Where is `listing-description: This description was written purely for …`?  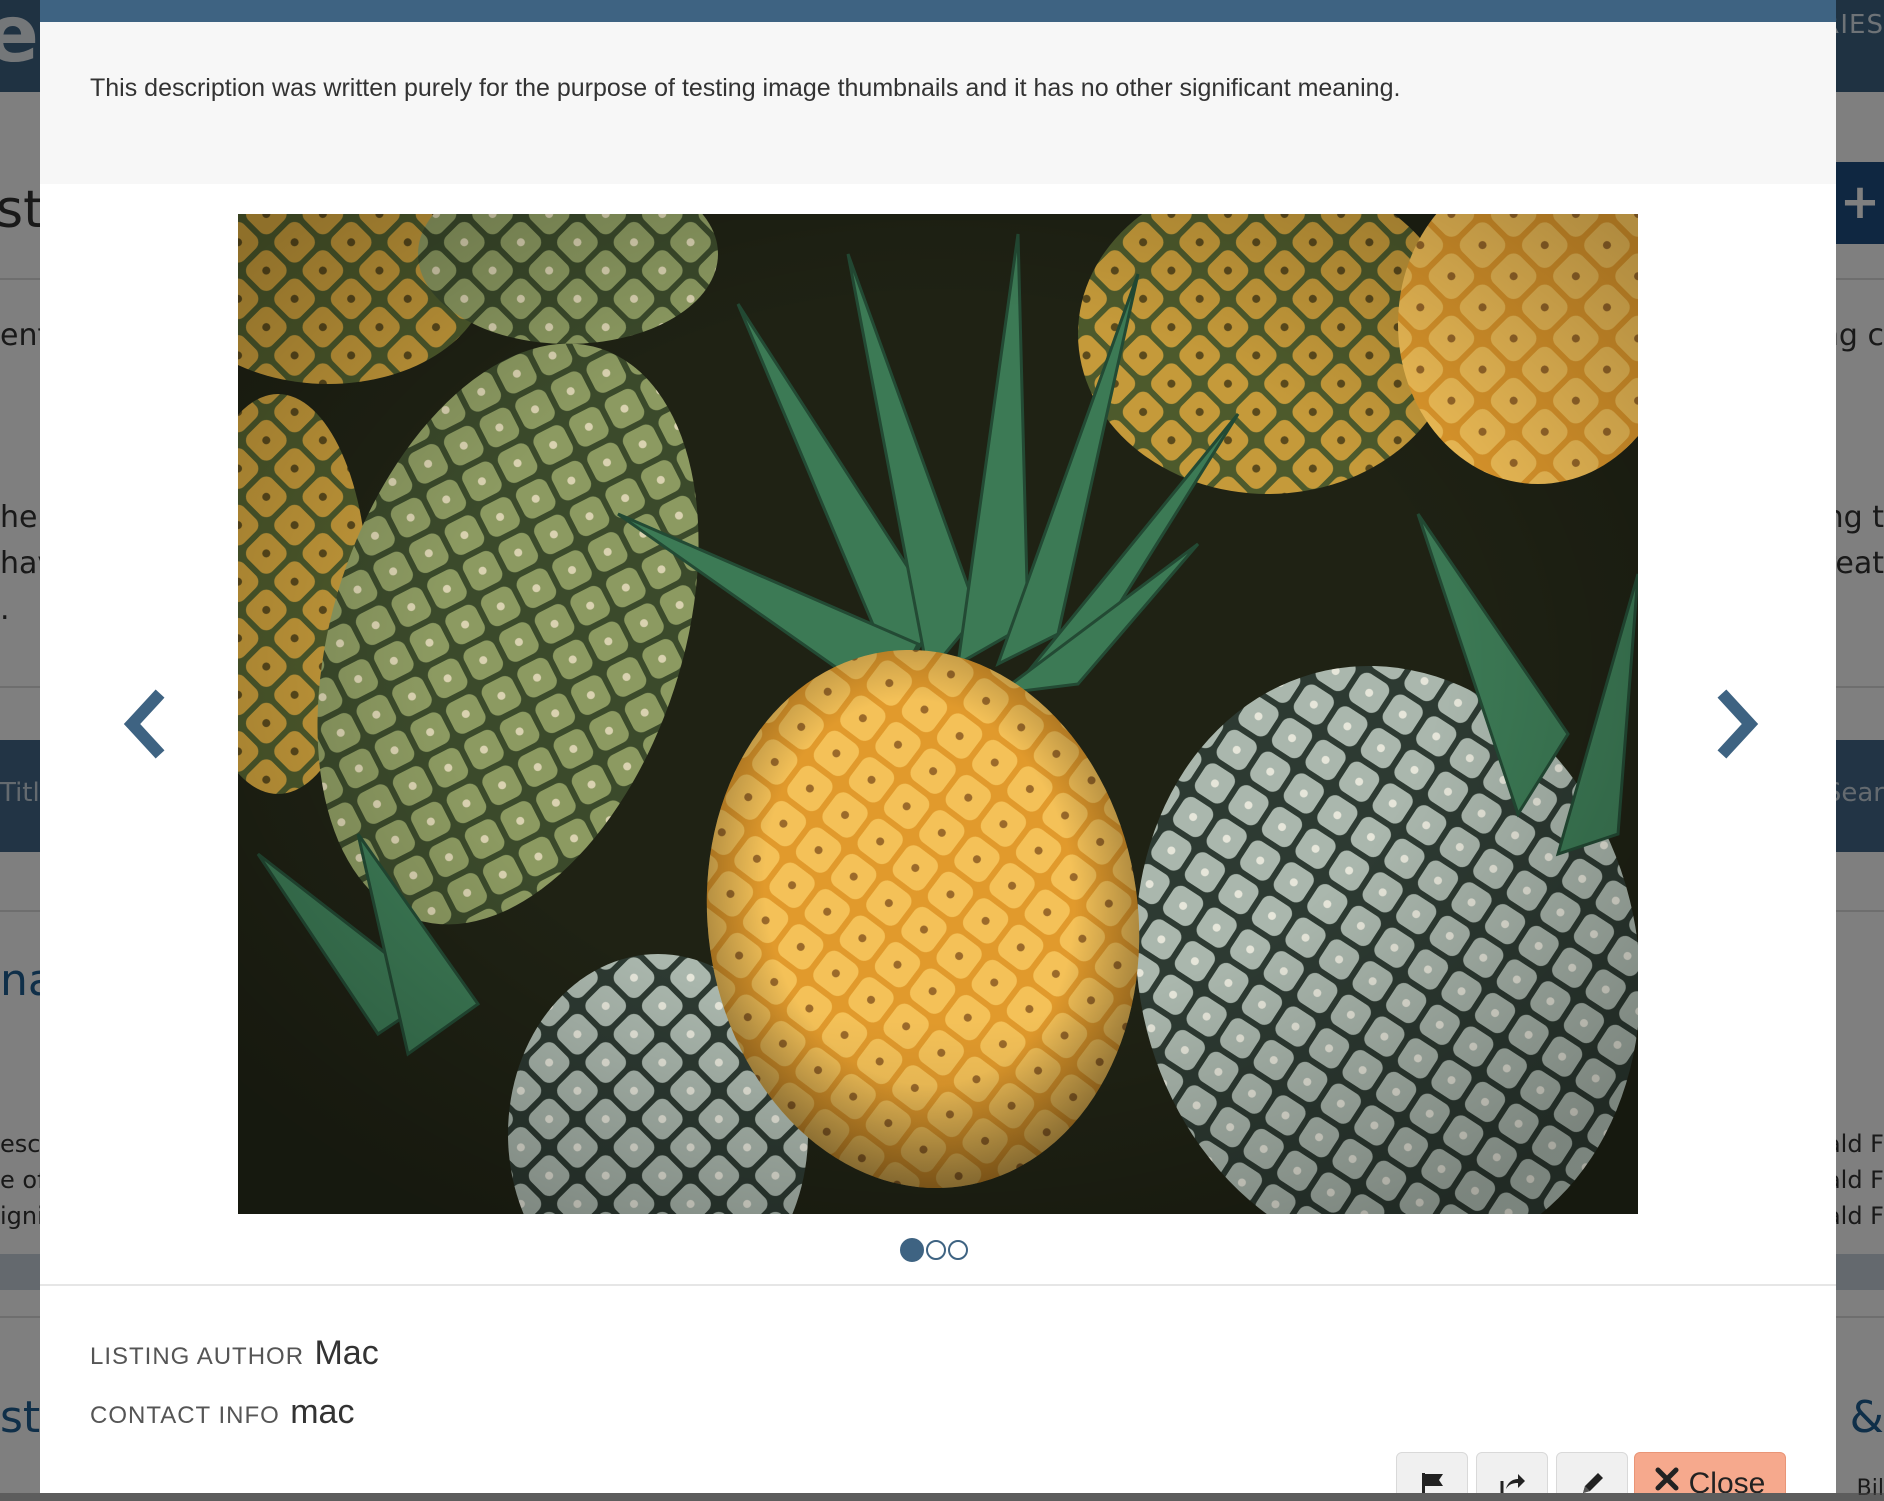 listing-description: This description was written purely for … is located at coordinates (938, 103).